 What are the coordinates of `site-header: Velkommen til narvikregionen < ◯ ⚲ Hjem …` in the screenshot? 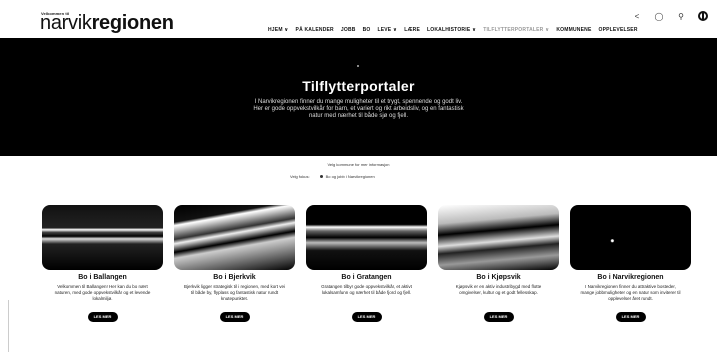 It's located at (358, 19).